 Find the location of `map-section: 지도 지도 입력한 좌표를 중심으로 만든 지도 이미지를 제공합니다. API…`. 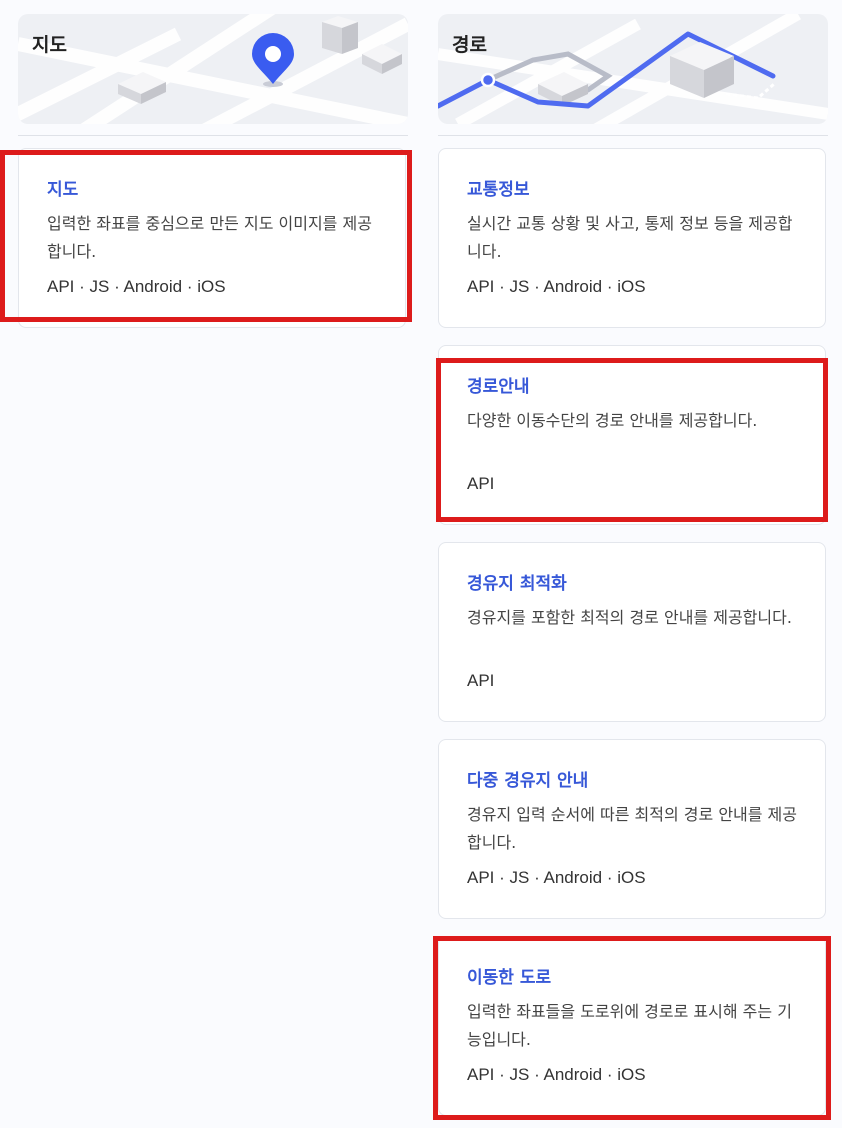

map-section: 지도 지도 입력한 좌표를 중심으로 만든 지도 이미지를 제공합니다. API… is located at coordinates (213, 164).